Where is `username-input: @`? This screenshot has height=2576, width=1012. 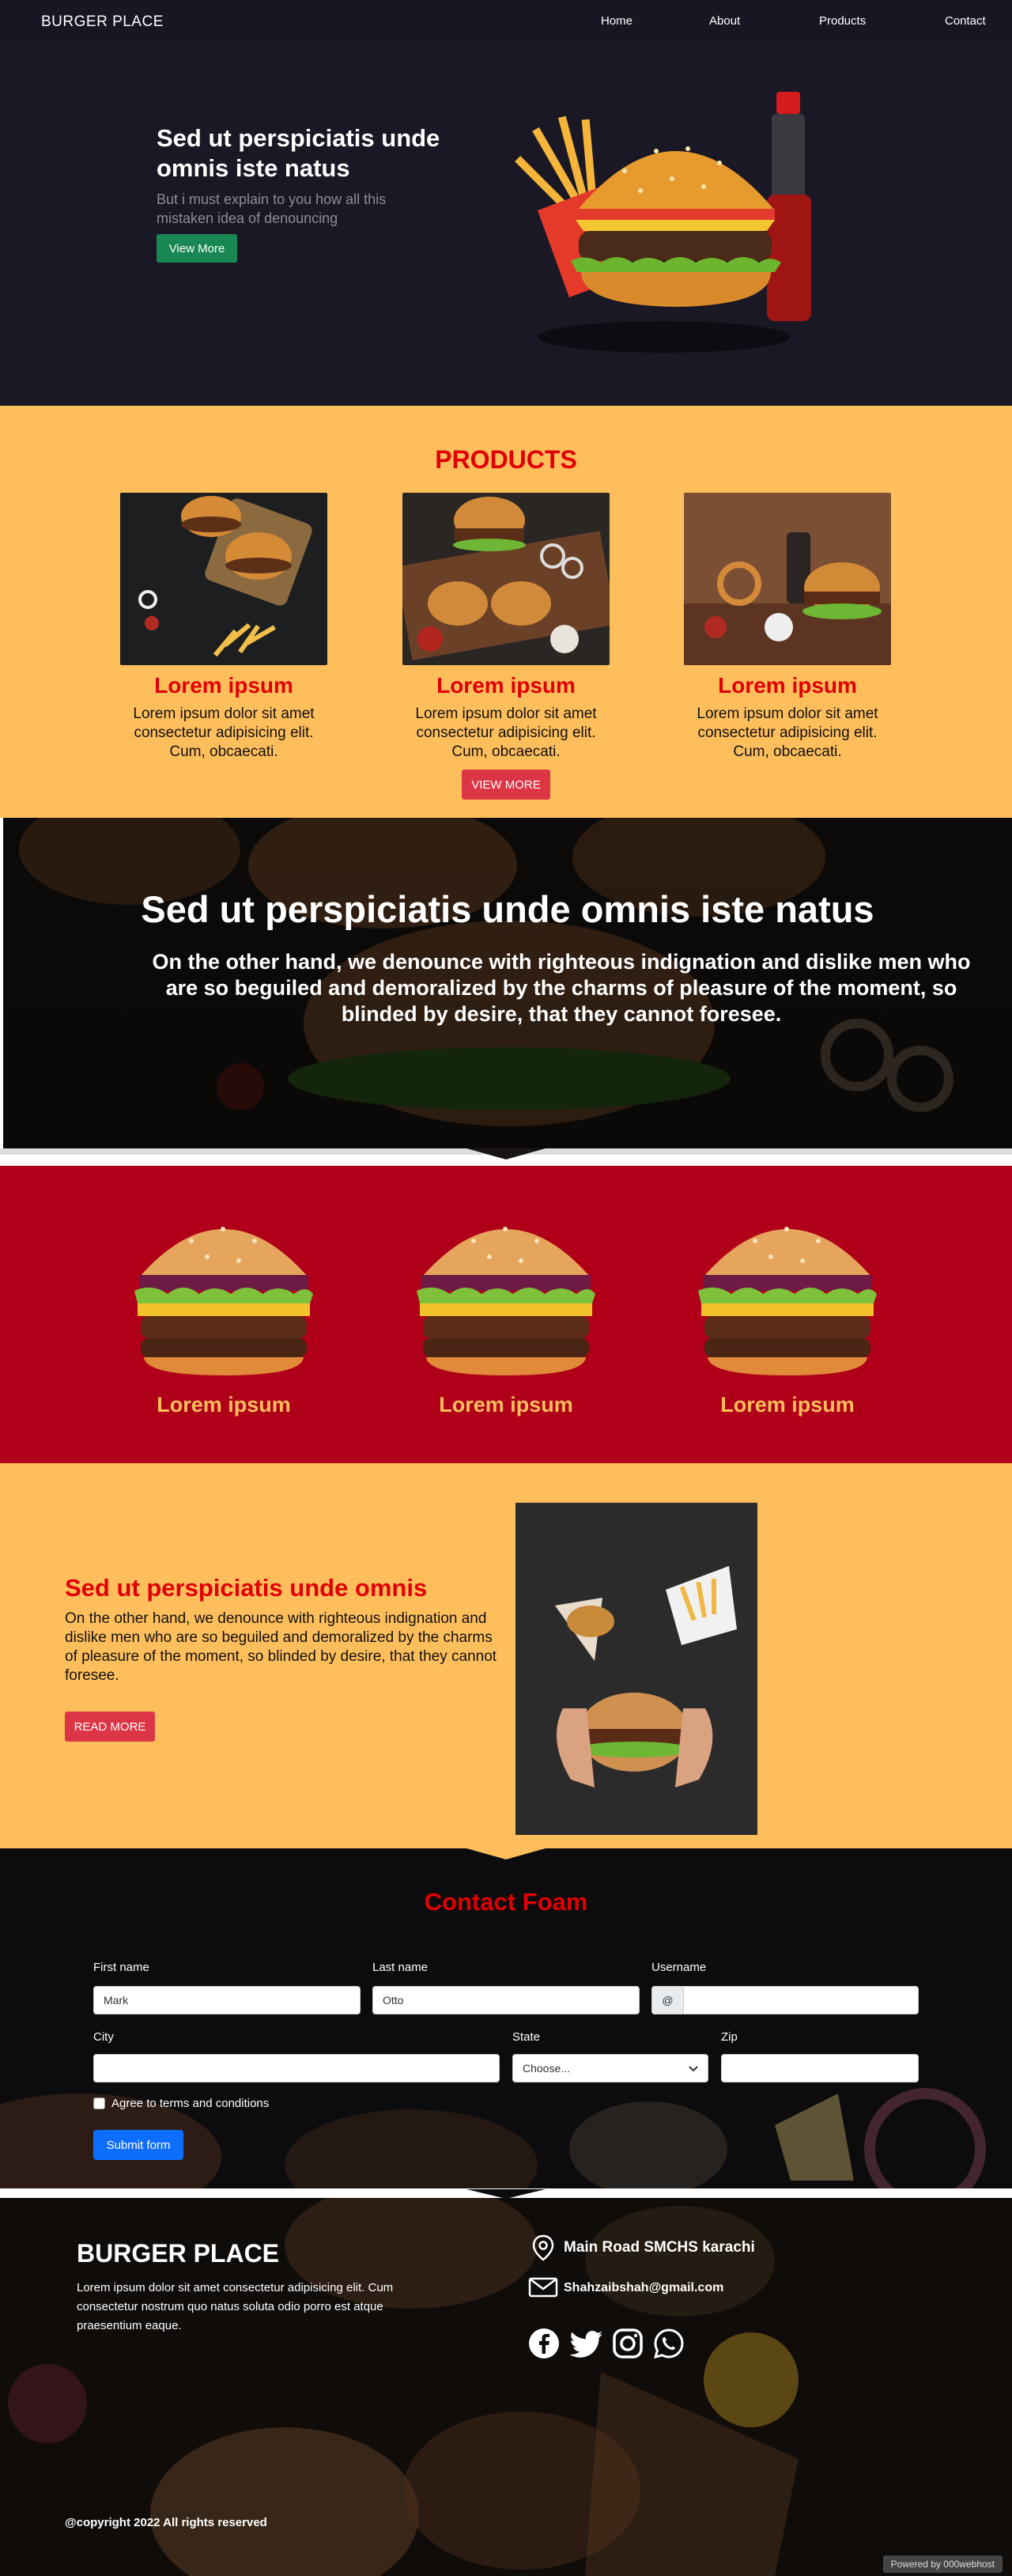
username-input: @ is located at coordinates (785, 2000).